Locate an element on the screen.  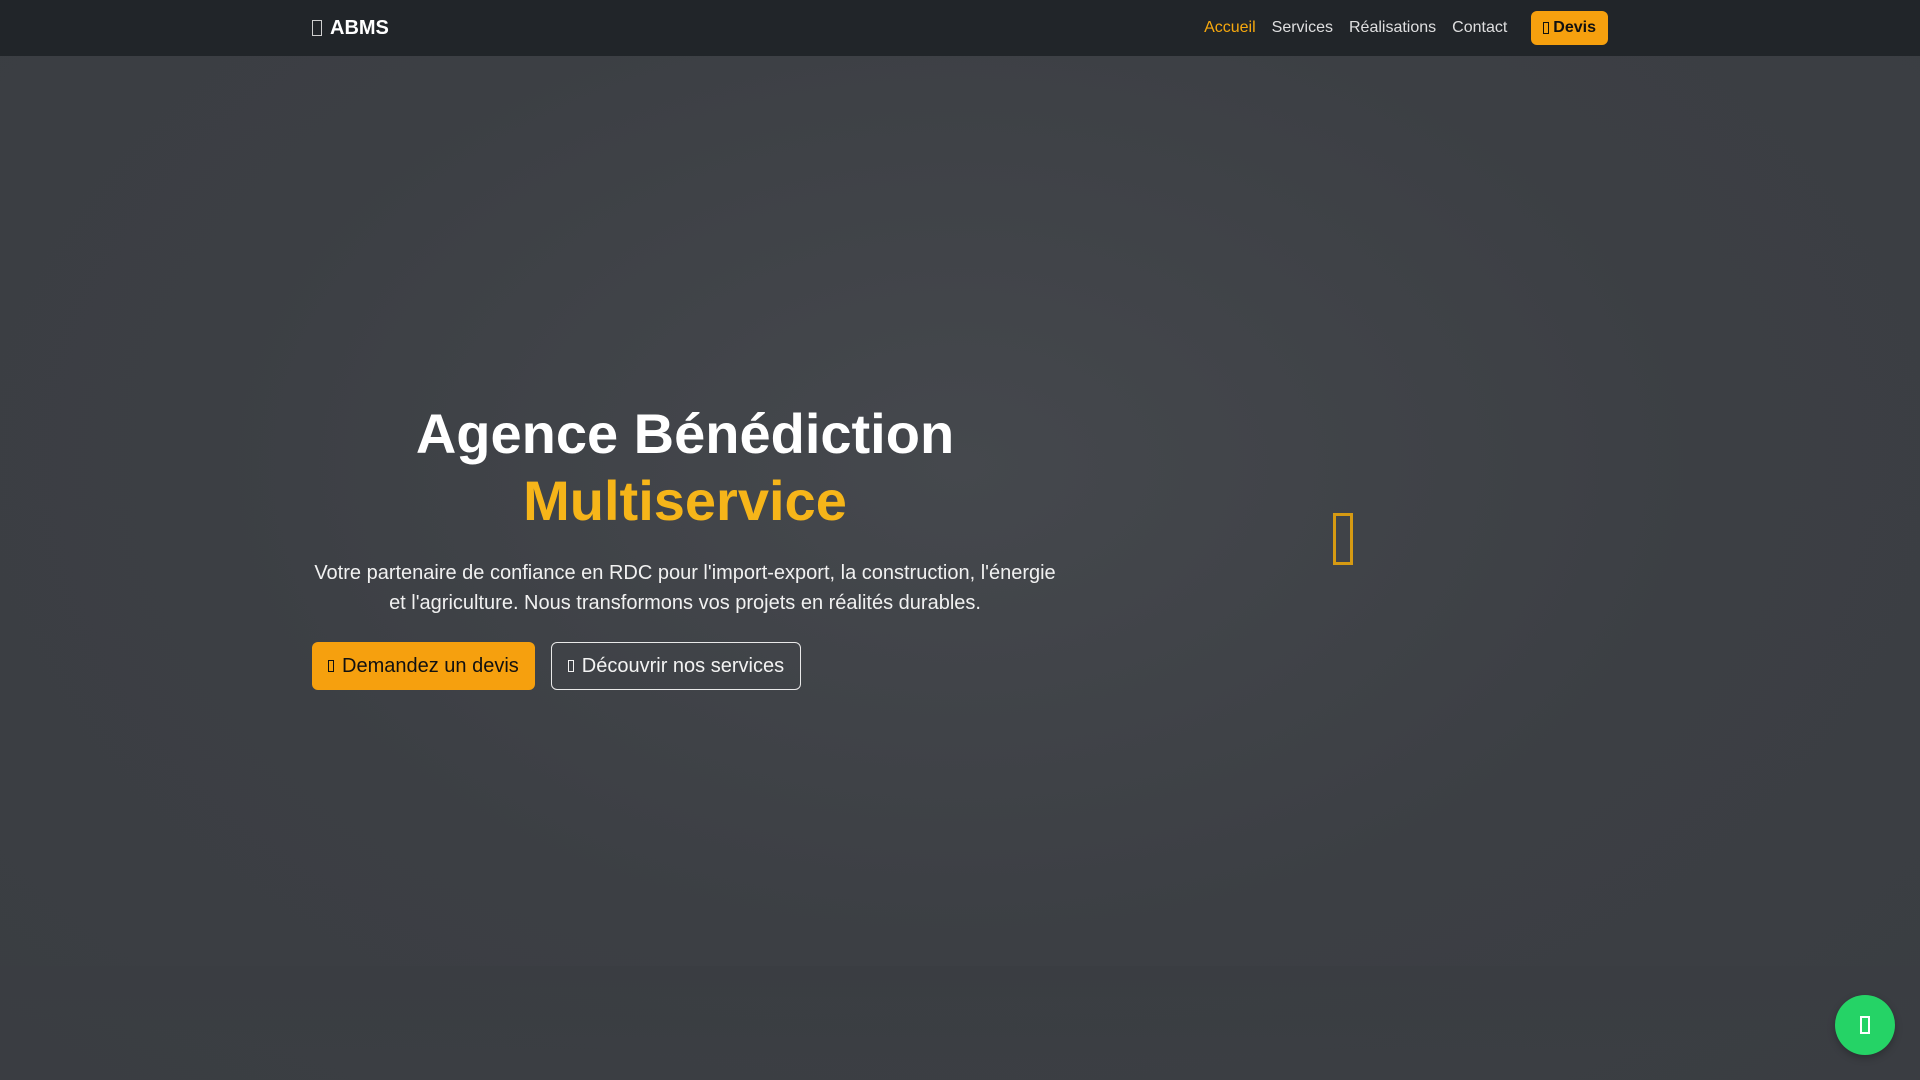
send-icon is located at coordinates (331, 666).